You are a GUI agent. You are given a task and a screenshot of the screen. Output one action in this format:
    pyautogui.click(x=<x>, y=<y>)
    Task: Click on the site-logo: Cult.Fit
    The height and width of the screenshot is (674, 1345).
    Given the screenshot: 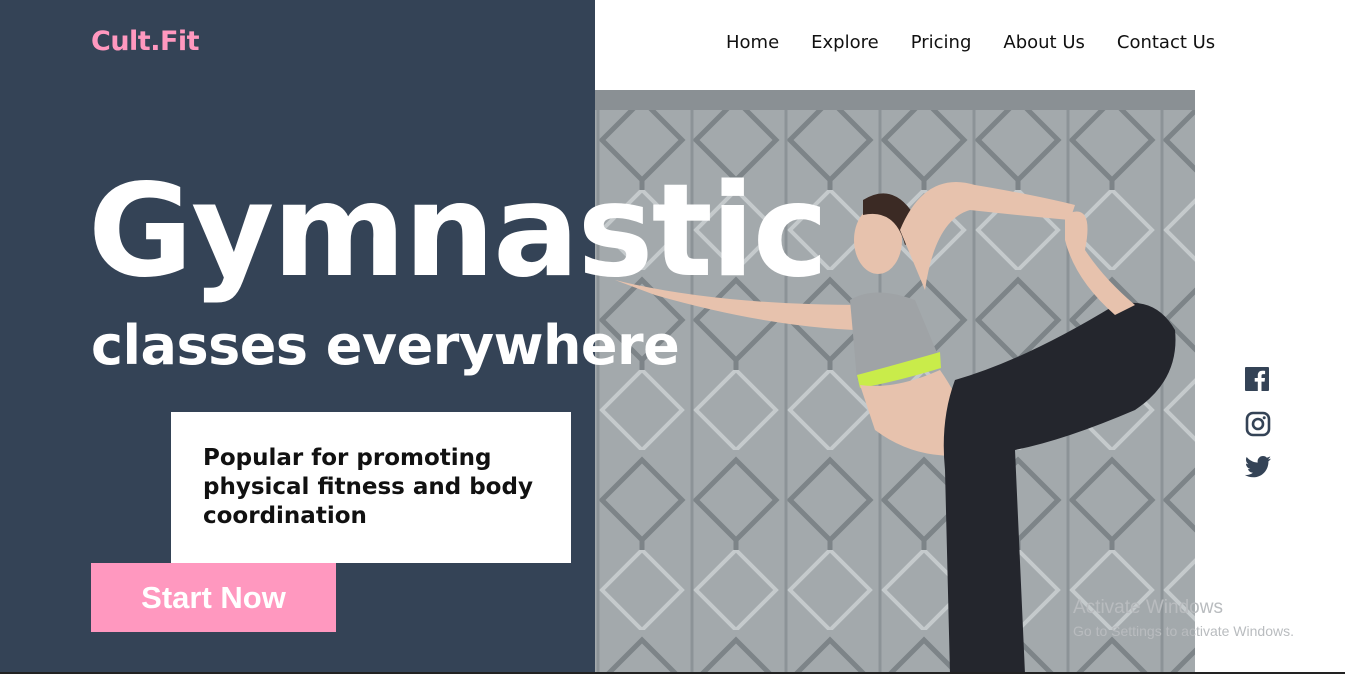 What is the action you would take?
    pyautogui.click(x=145, y=41)
    